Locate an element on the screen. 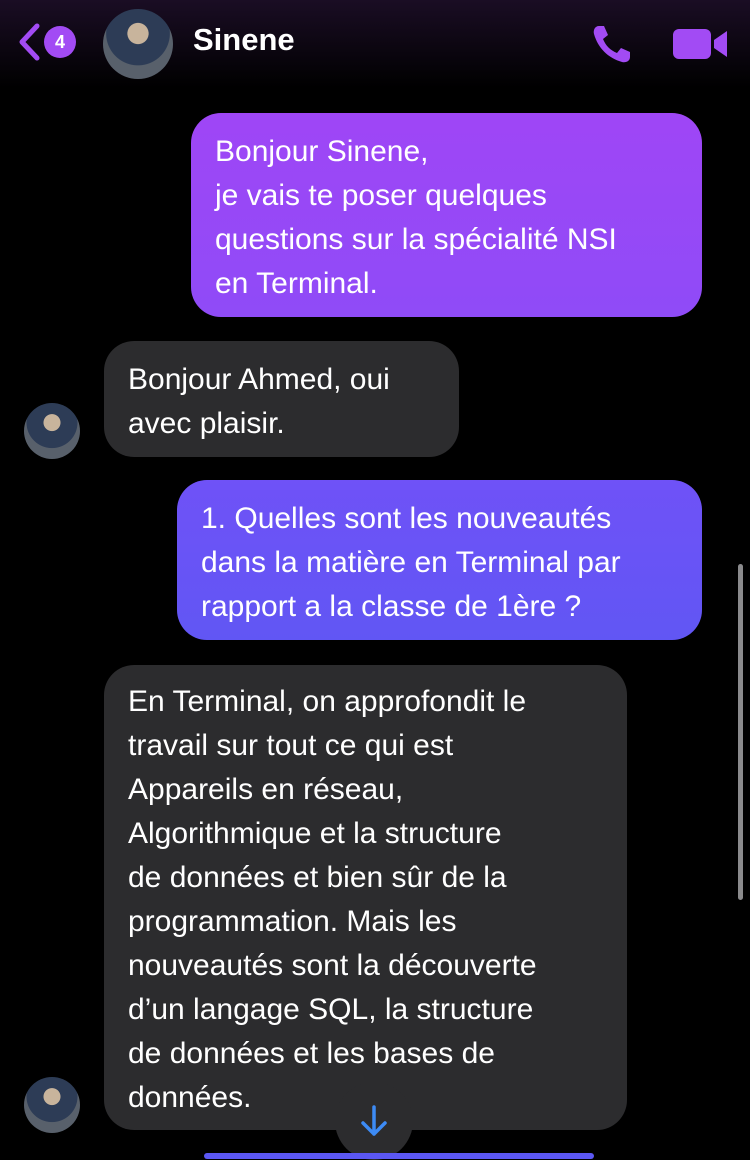 This screenshot has width=750, height=1160. arrow-down-icon is located at coordinates (374, 1120).